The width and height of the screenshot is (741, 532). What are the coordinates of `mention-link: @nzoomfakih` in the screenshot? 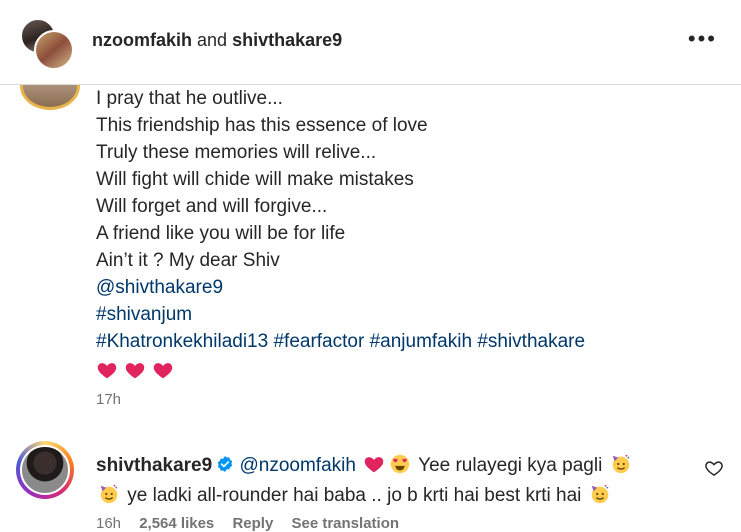 It's located at (297, 465).